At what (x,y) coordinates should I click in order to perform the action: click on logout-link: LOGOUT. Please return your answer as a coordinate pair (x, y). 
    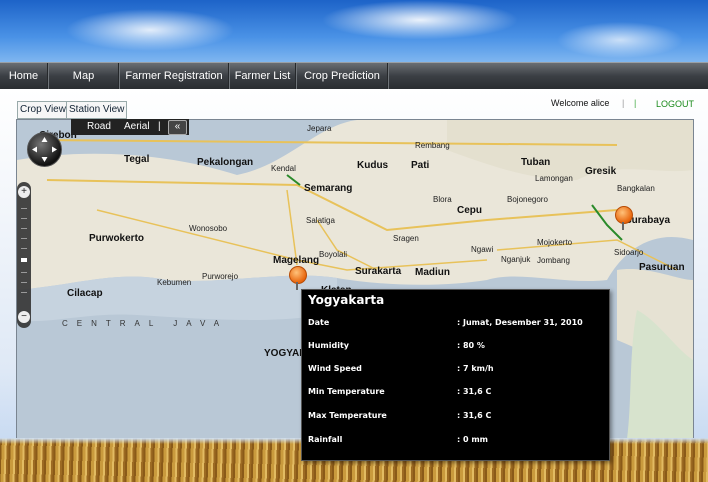
    Looking at the image, I should click on (675, 104).